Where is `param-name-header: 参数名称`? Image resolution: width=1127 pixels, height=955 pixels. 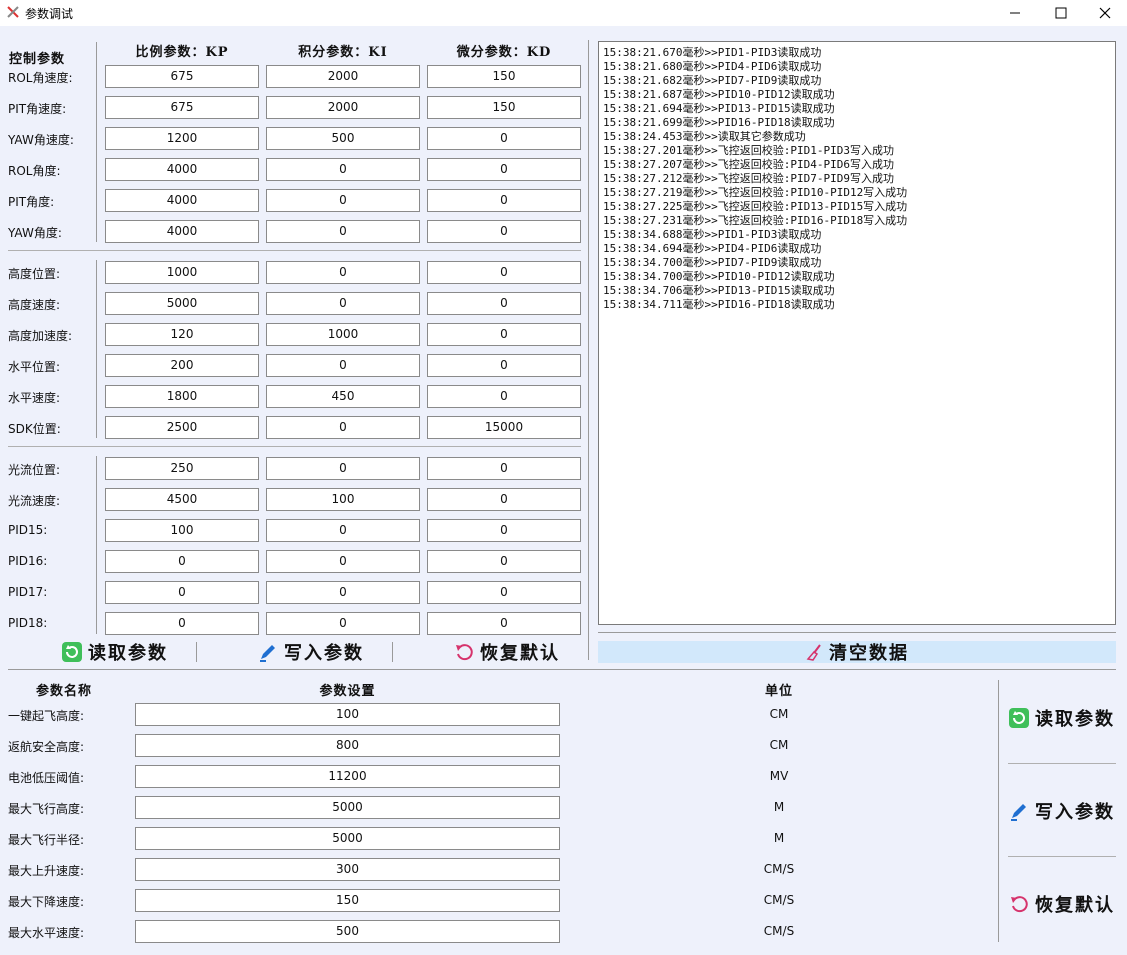 param-name-header: 参数名称 is located at coordinates (64, 691).